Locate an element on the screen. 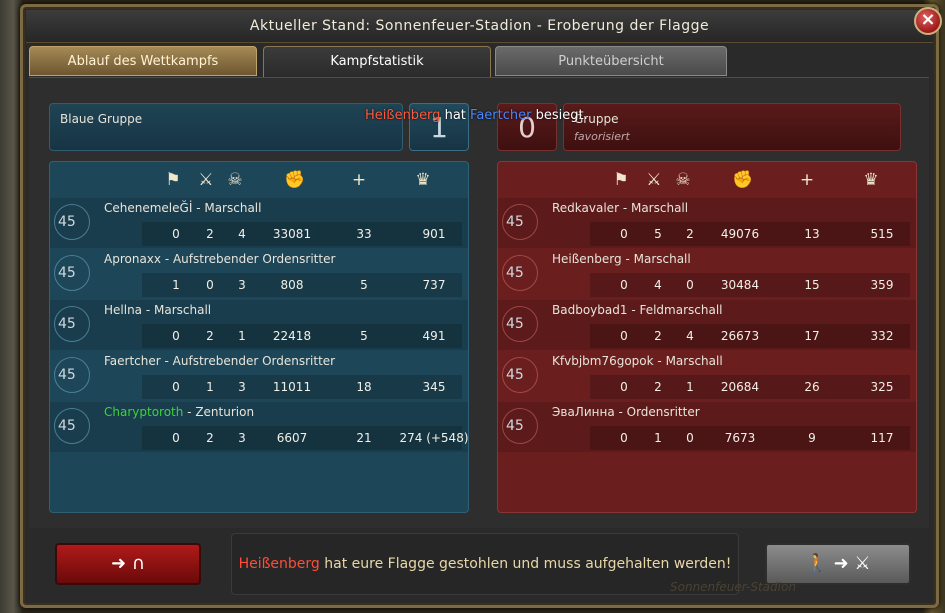 This screenshot has width=945, height=613. player-row: 45 ЭваЛинна - Ordensritter 0 1 0 7673 9 117 is located at coordinates (707, 427).